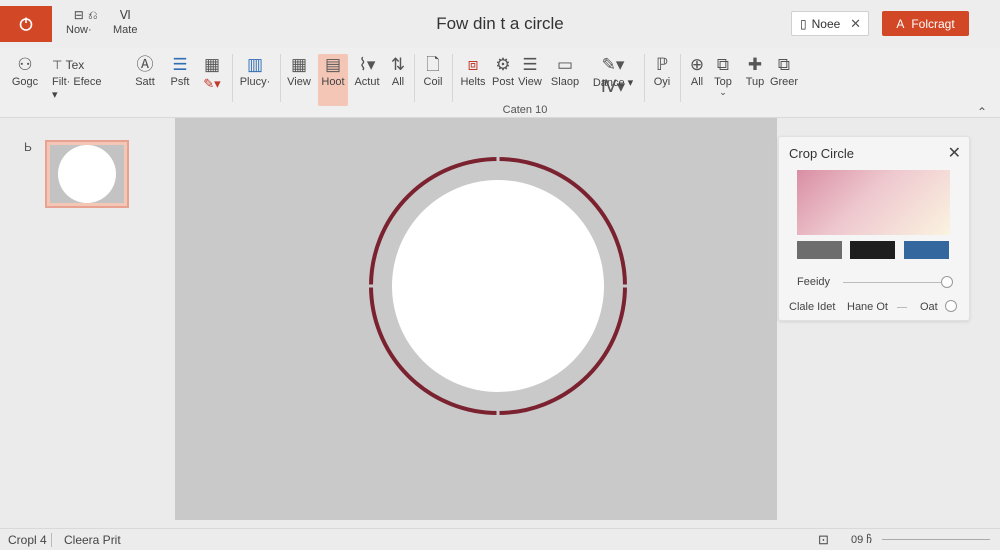 This screenshot has height=550, width=1000. I want to click on ribbon-view2-button: ☰ View, so click(530, 71).